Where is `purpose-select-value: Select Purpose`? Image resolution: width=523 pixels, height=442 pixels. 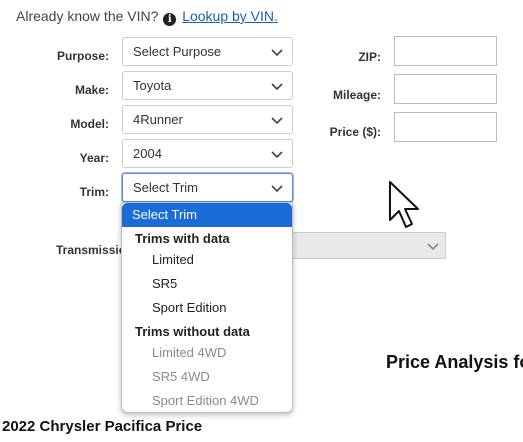 purpose-select-value: Select Purpose is located at coordinates (177, 51).